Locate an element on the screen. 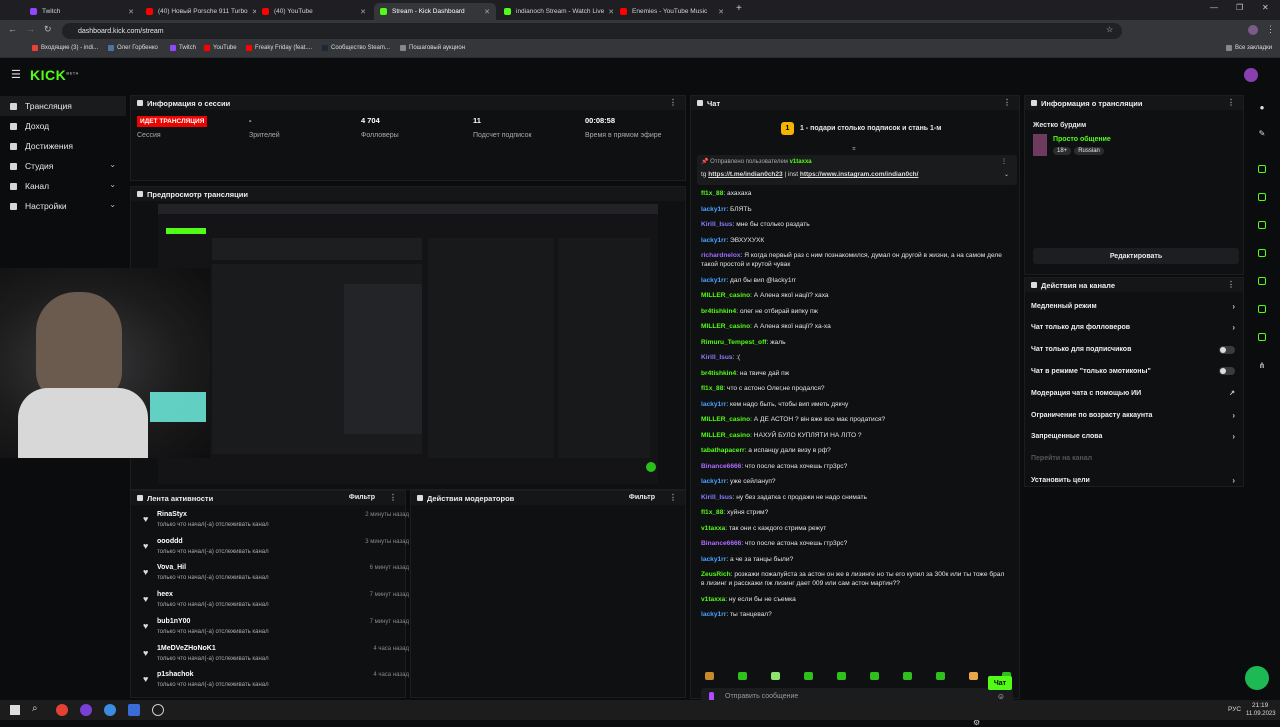  send-chat-button: Чат is located at coordinates (1000, 683).